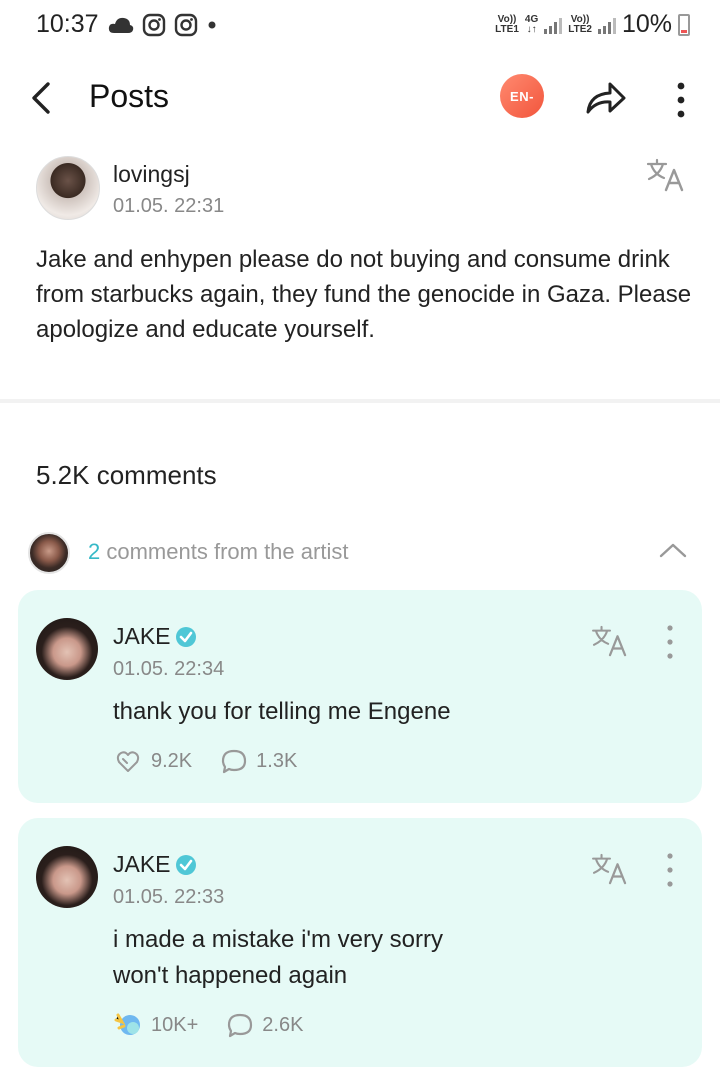 The height and width of the screenshot is (1088, 720). I want to click on comment-text: thank you for telling me Engene, so click(282, 711).